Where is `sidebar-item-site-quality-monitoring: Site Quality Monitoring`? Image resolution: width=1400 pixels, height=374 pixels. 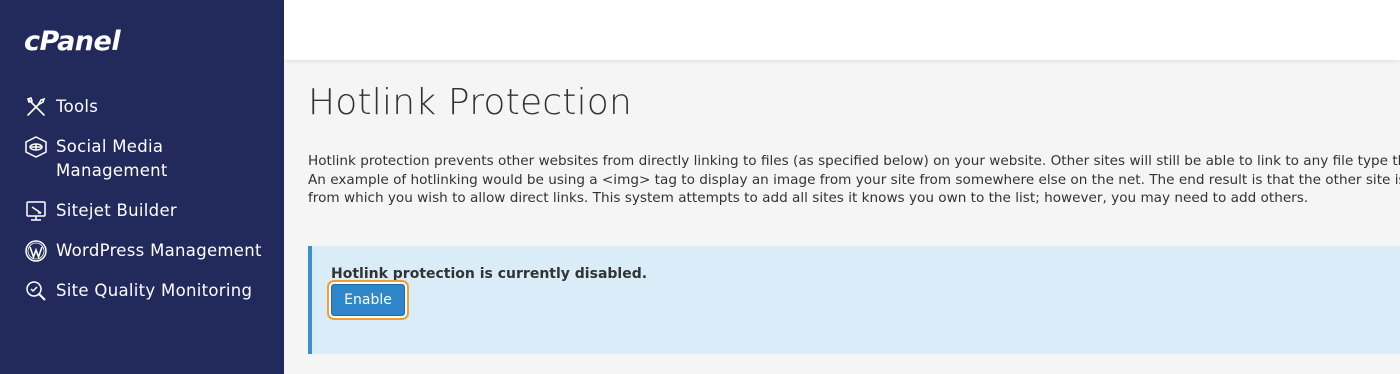
sidebar-item-site-quality-monitoring: Site Quality Monitoring is located at coordinates (147, 291).